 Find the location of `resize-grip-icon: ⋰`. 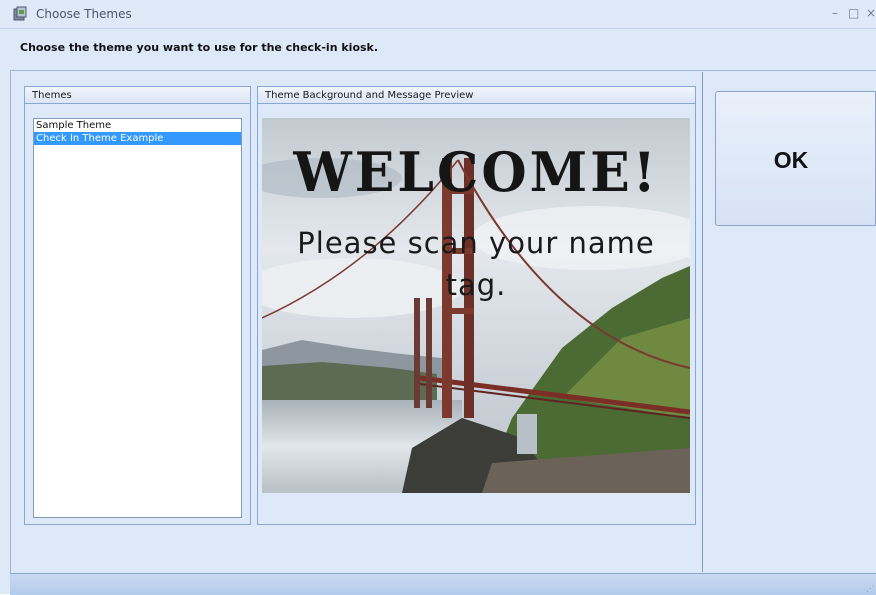

resize-grip-icon: ⋰ is located at coordinates (870, 588).